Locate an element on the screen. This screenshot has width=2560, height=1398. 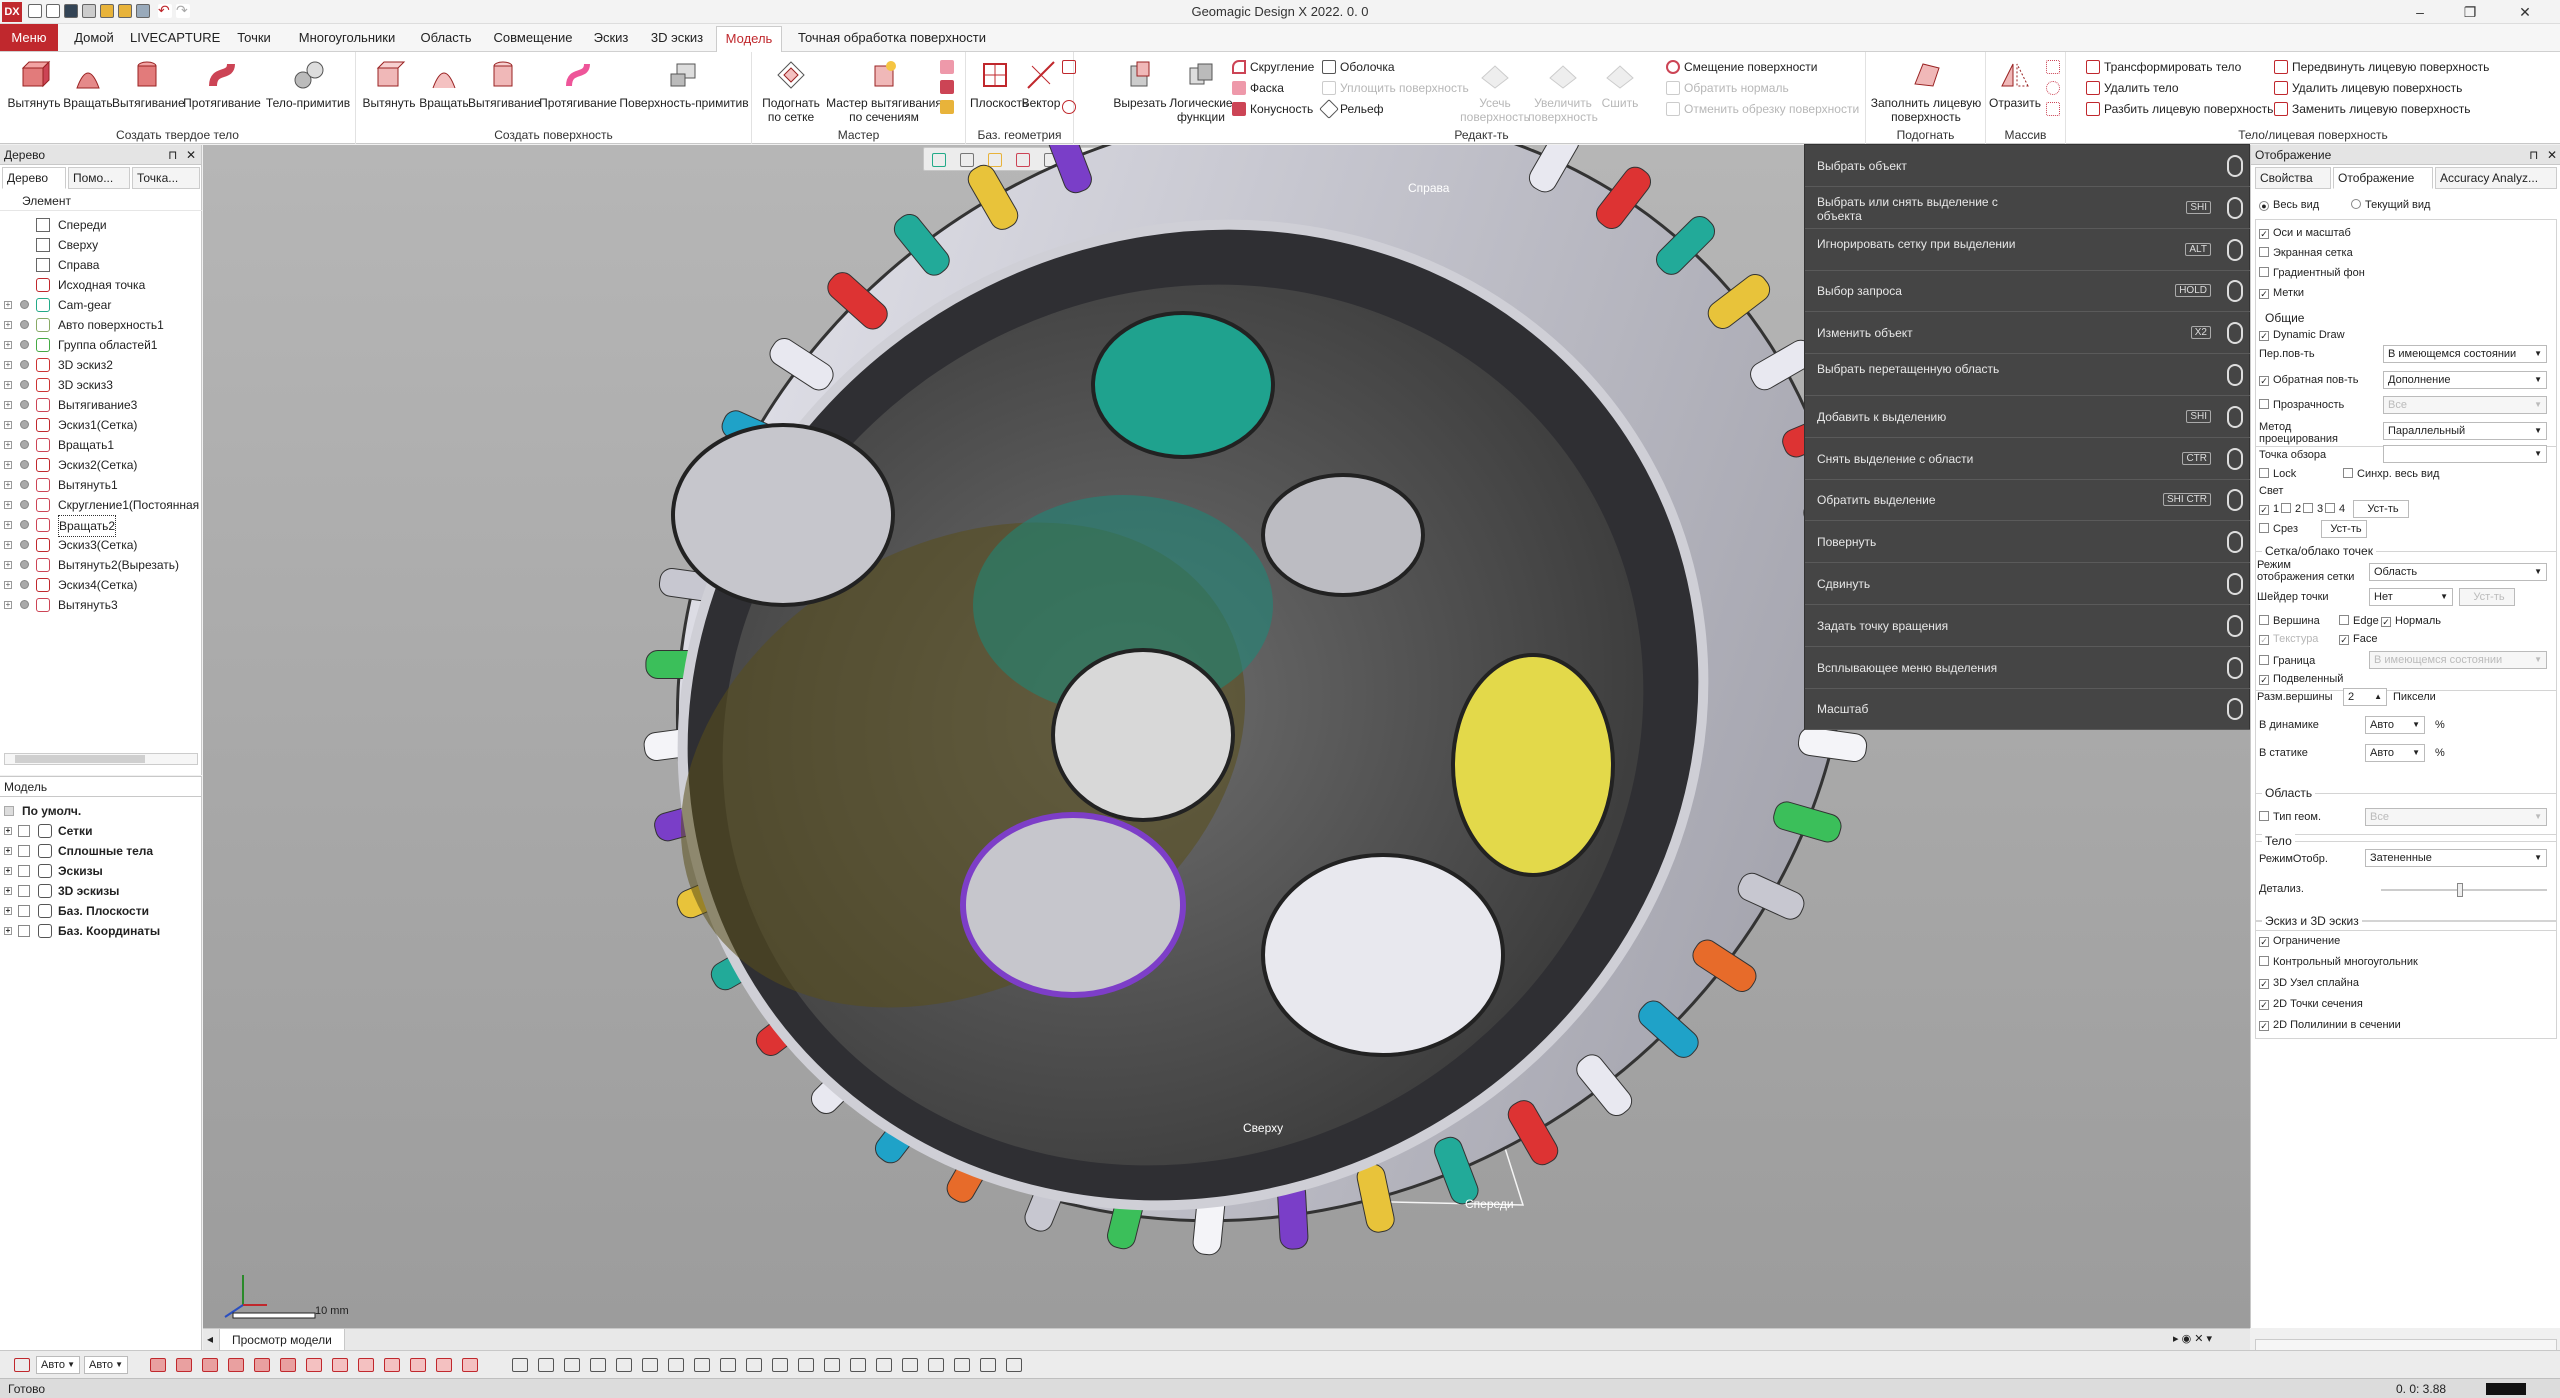
radio-current-view: Текущий вид is located at coordinates (2390, 205).